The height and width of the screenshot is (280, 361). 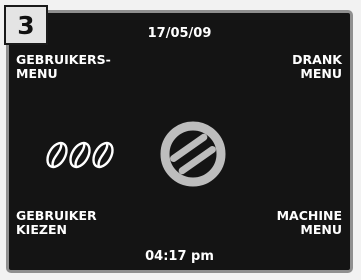 What do you see at coordinates (56, 215) in the screenshot?
I see `select-user-label-line1: GEBRUIKER` at bounding box center [56, 215].